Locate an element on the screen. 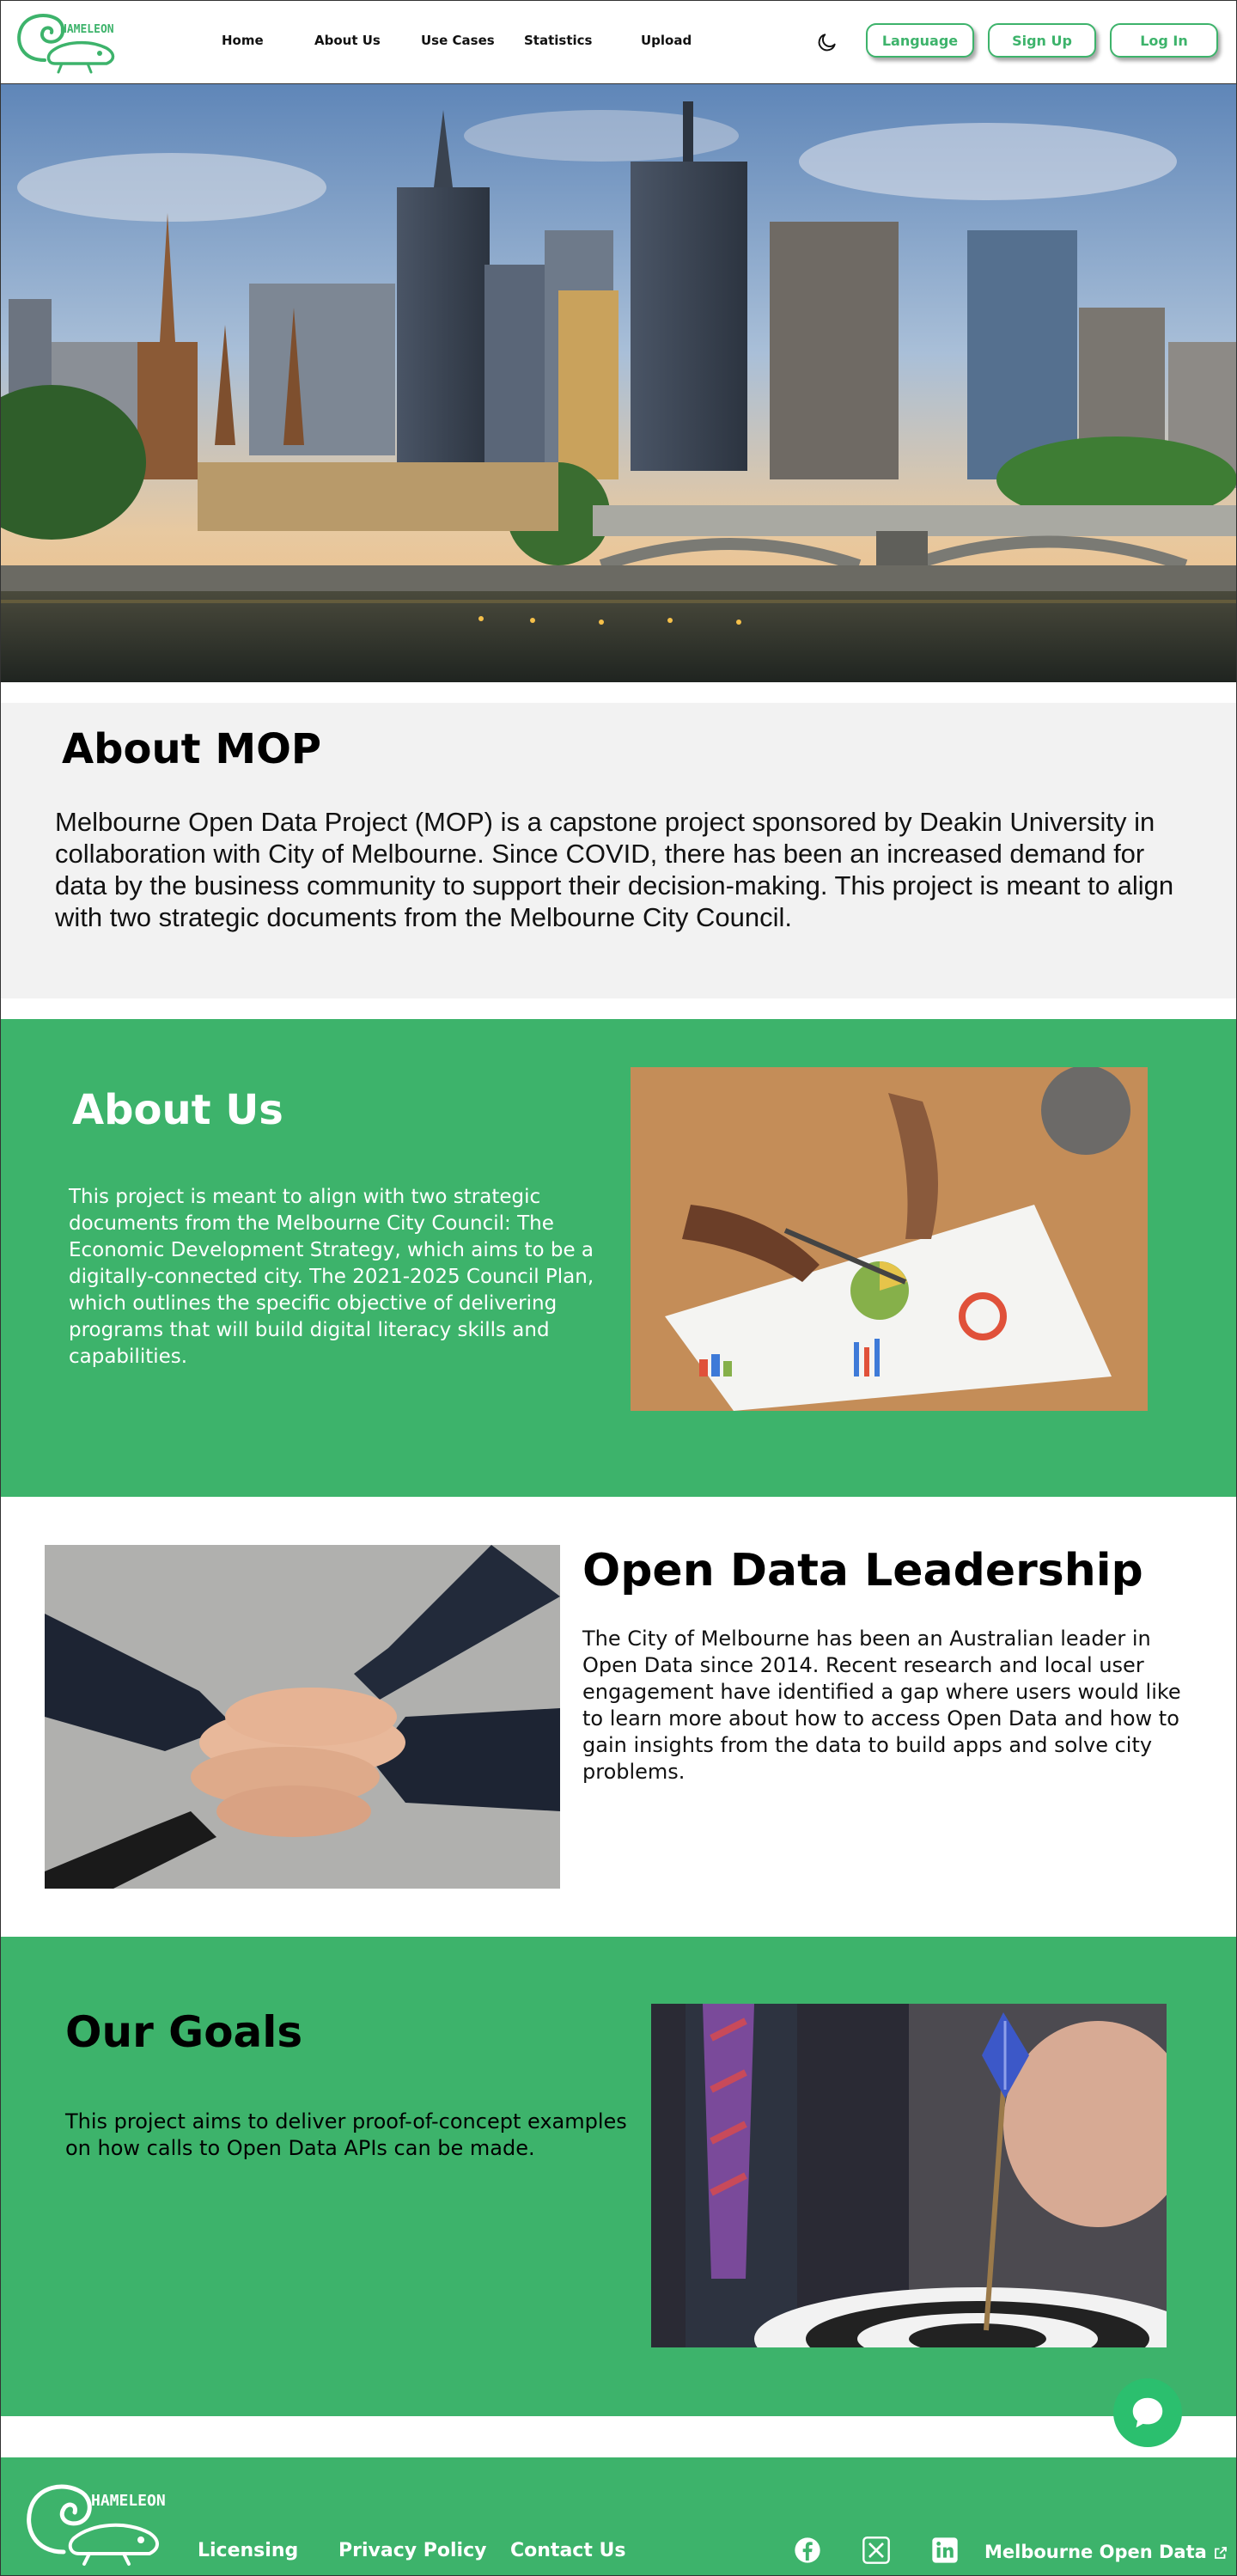 Image resolution: width=1237 pixels, height=2576 pixels. footer-link-contact-us: Contact Us is located at coordinates (567, 2550).